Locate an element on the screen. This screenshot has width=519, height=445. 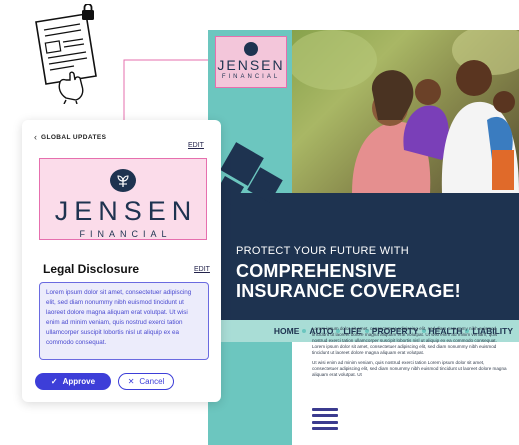
text-lines-icon is located at coordinates (325, 419).